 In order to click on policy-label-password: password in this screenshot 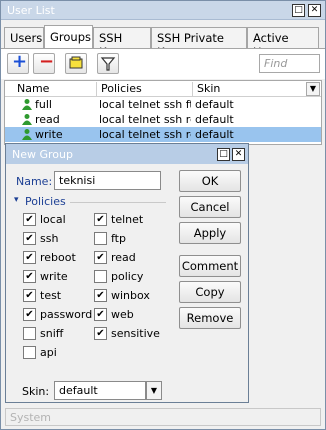, I will do `click(66, 314)`.